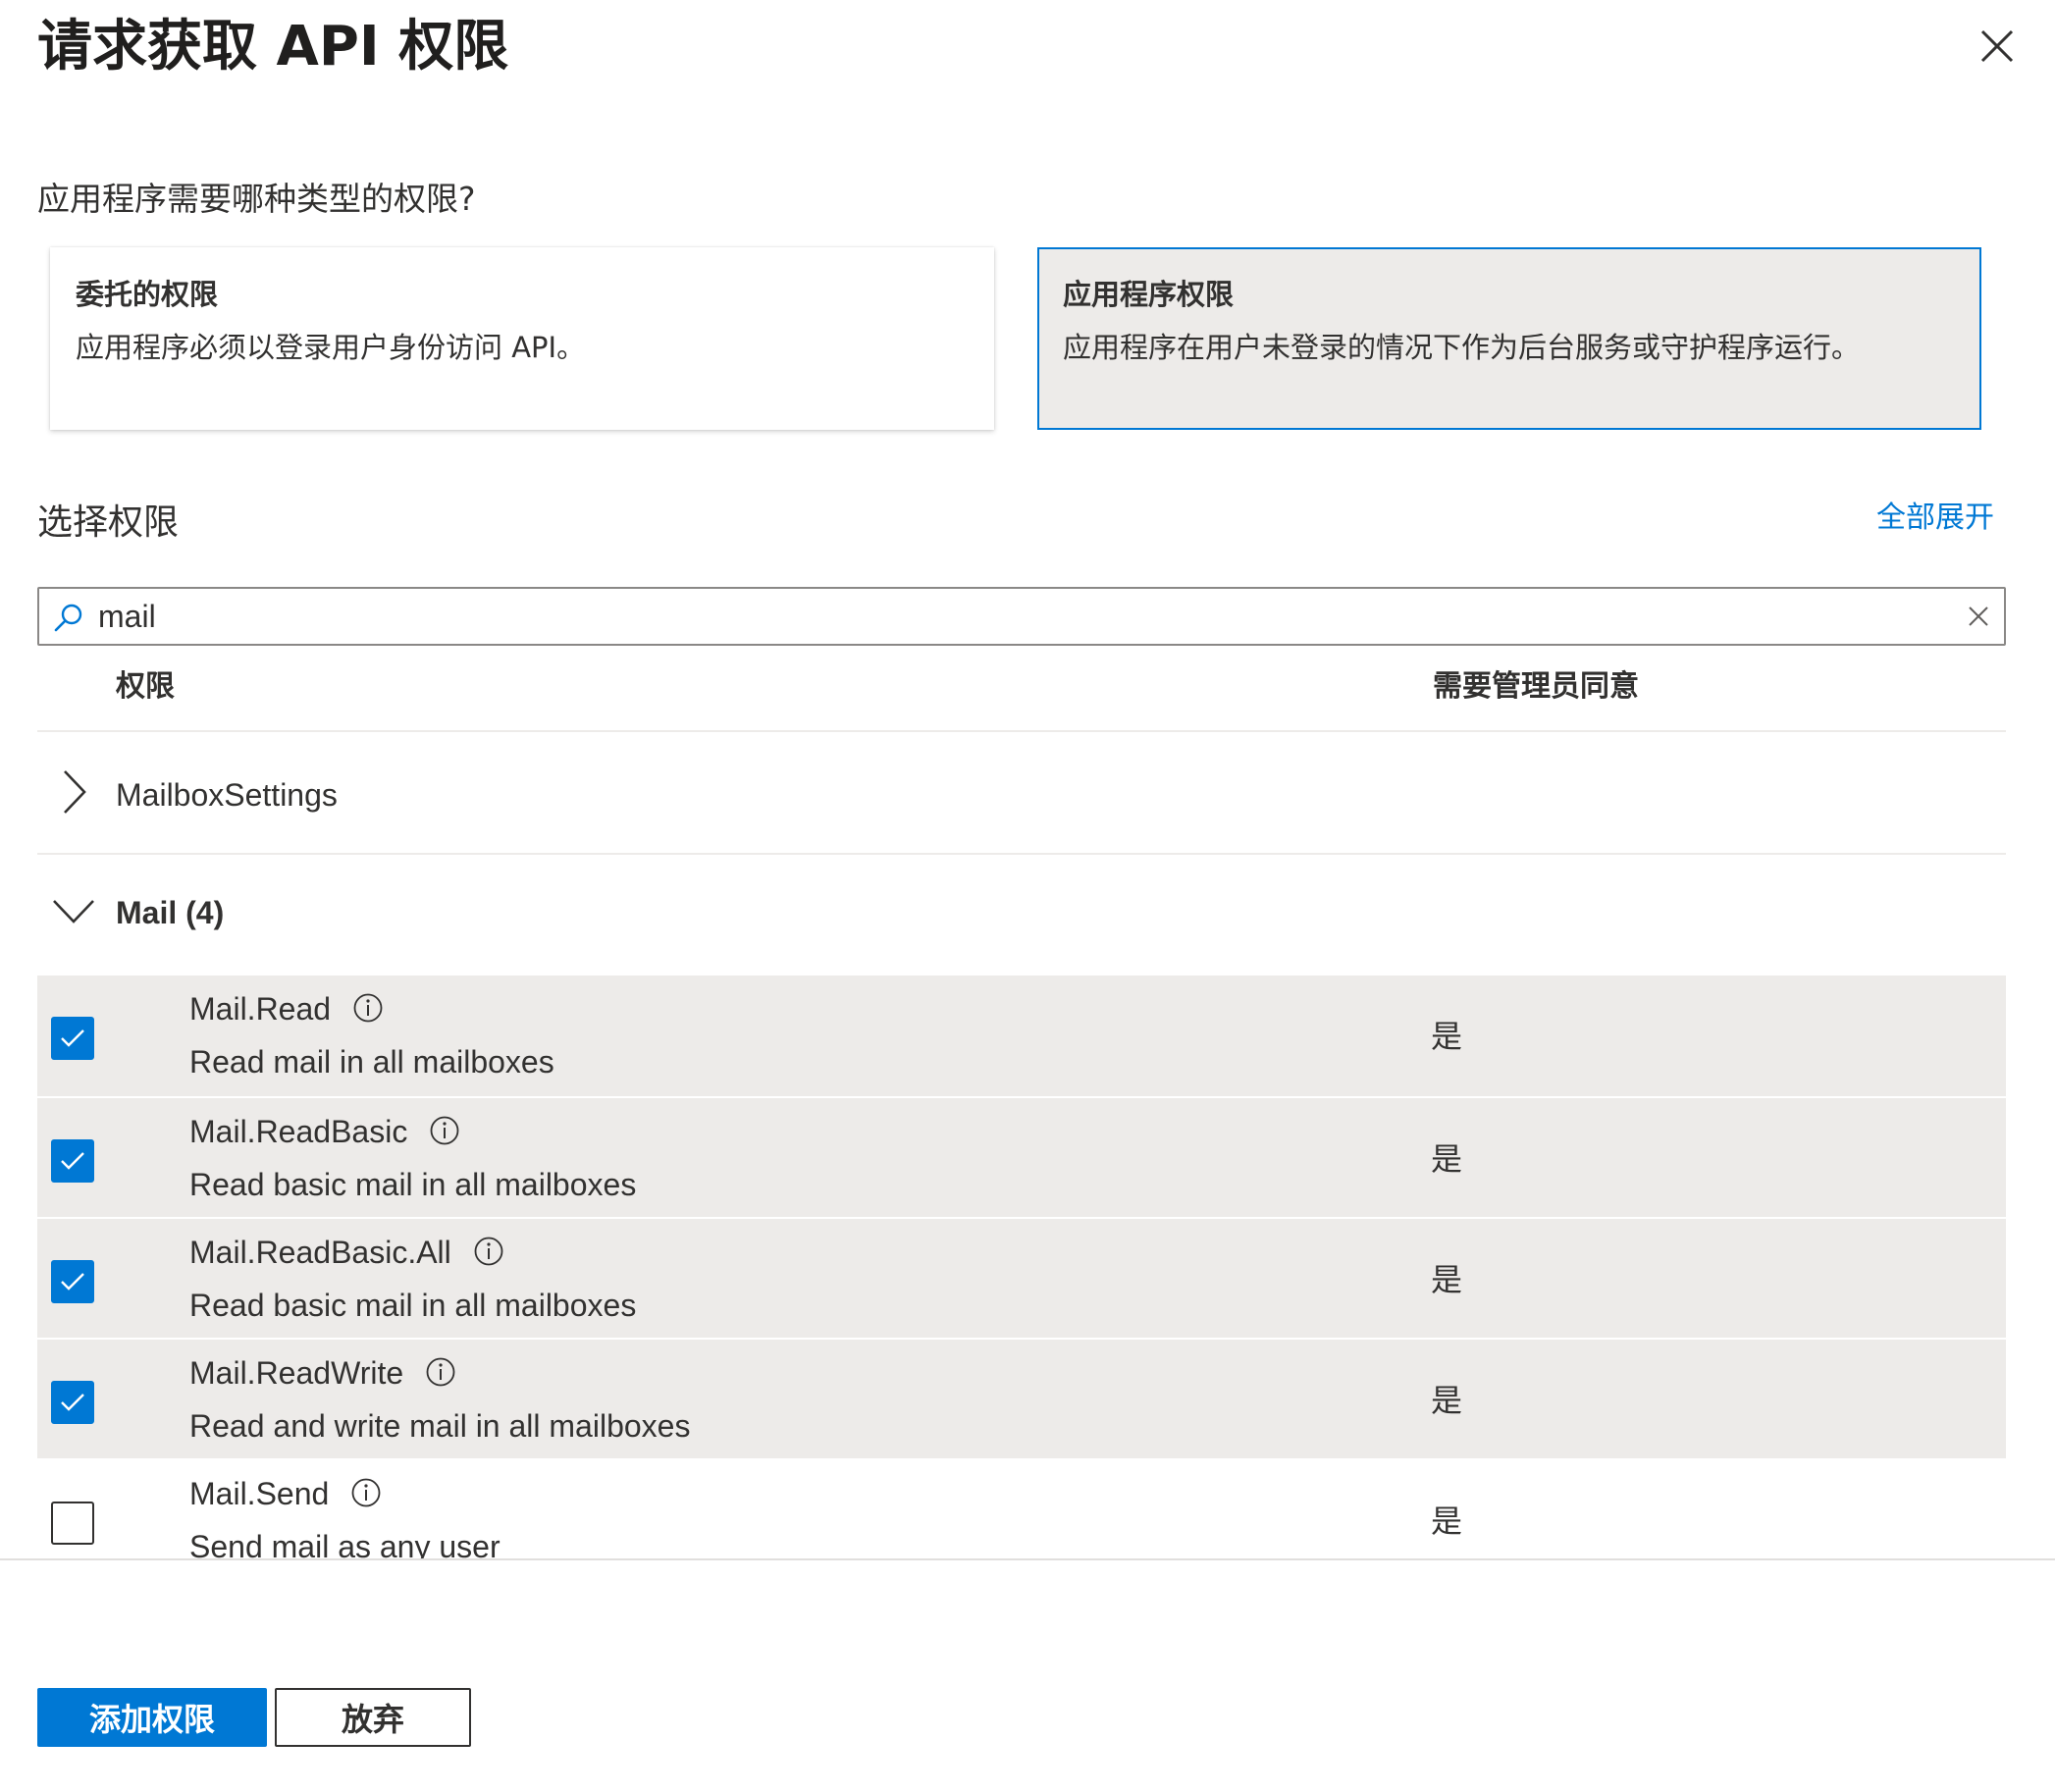 The image size is (2055, 1792). I want to click on group-label: Mail (4), so click(170, 912).